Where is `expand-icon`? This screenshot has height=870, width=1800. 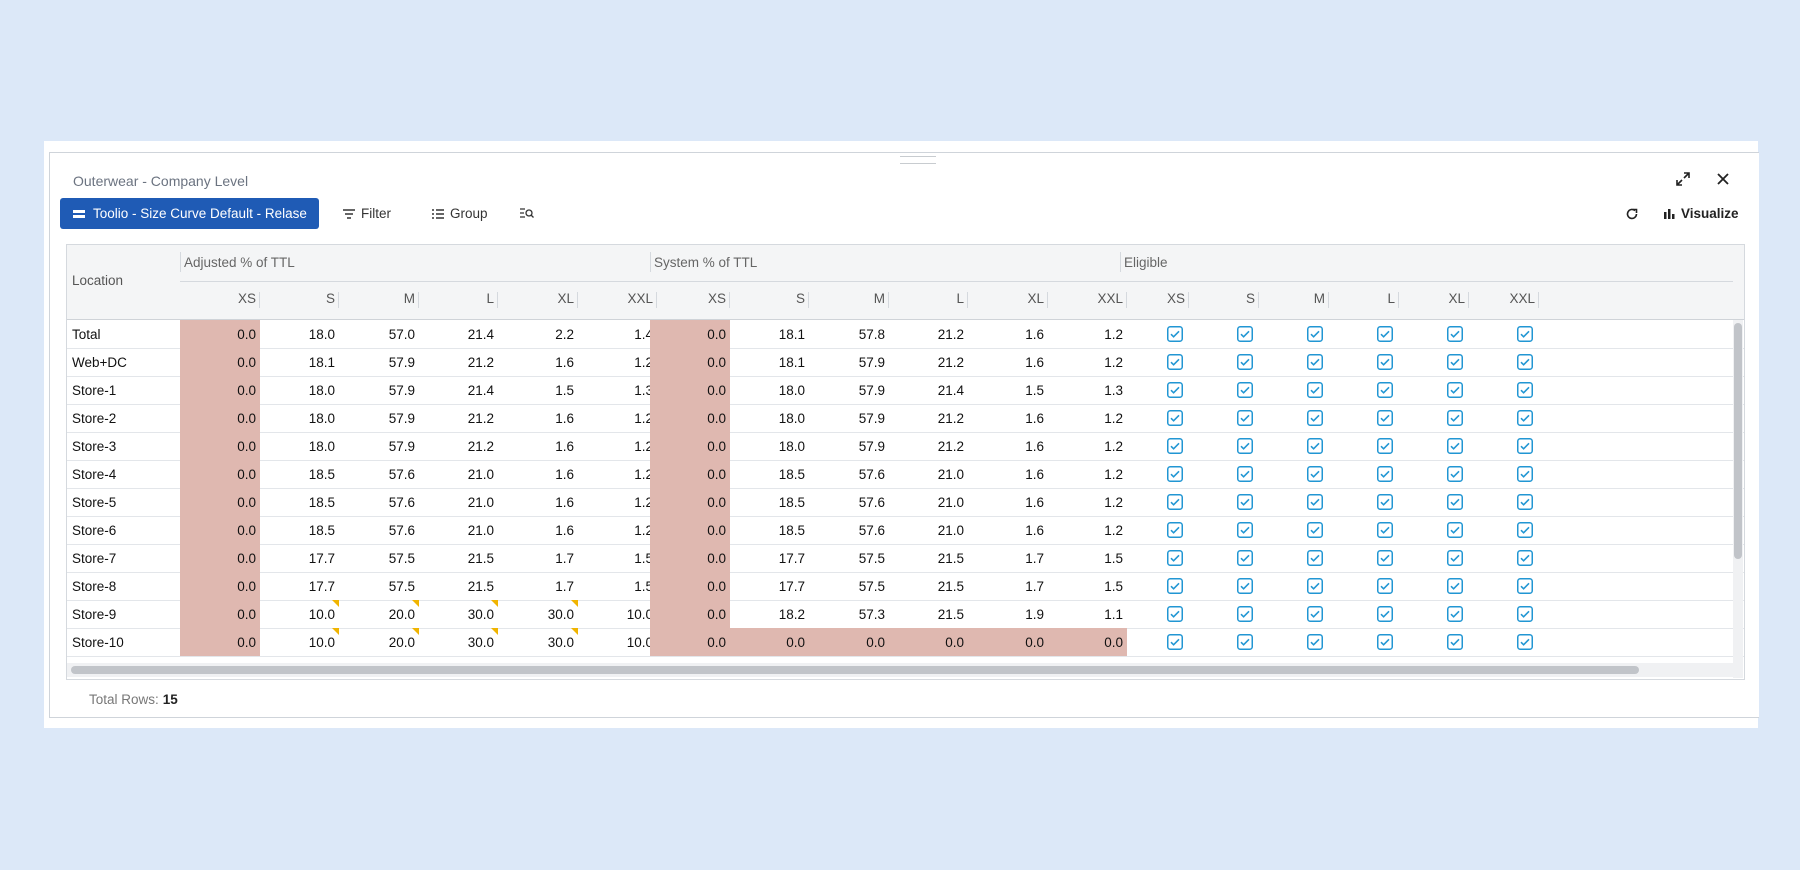
expand-icon is located at coordinates (1683, 179).